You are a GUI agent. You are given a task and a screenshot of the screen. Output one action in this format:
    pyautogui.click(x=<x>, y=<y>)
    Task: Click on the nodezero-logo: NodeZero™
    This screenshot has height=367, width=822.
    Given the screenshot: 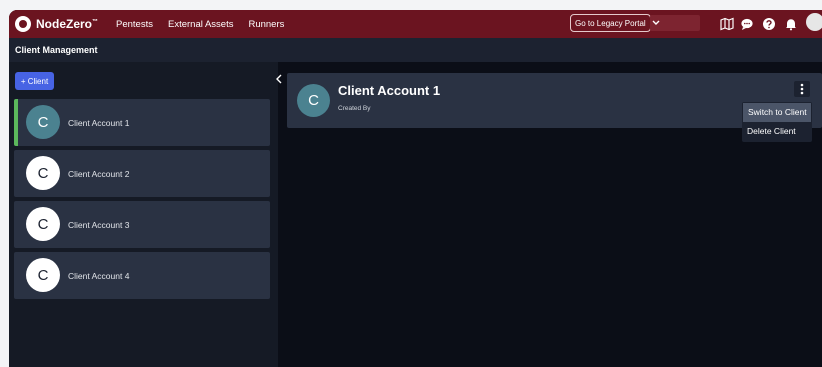 What is the action you would take?
    pyautogui.click(x=56, y=24)
    